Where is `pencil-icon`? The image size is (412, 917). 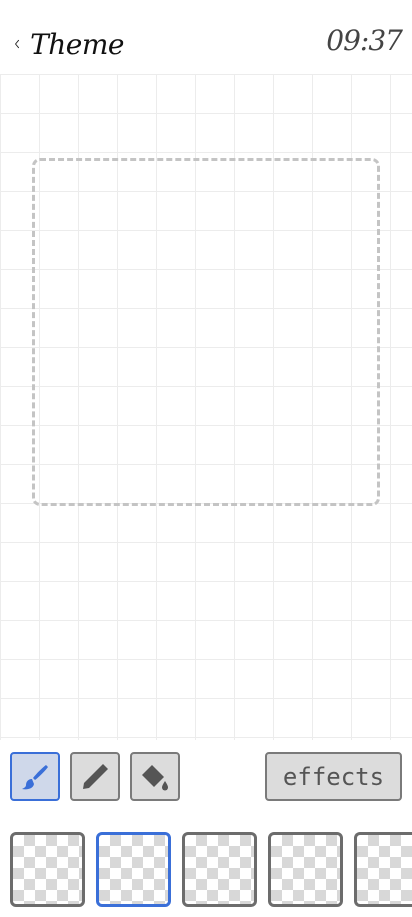
pencil-icon is located at coordinates (95, 776).